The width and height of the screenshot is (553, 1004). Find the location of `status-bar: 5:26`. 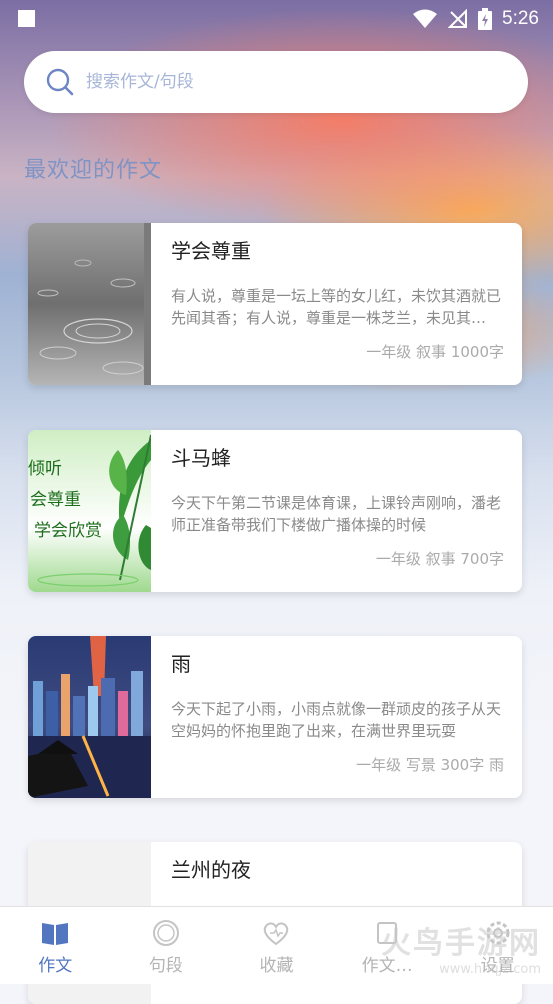

status-bar: 5:26 is located at coordinates (276, 19).